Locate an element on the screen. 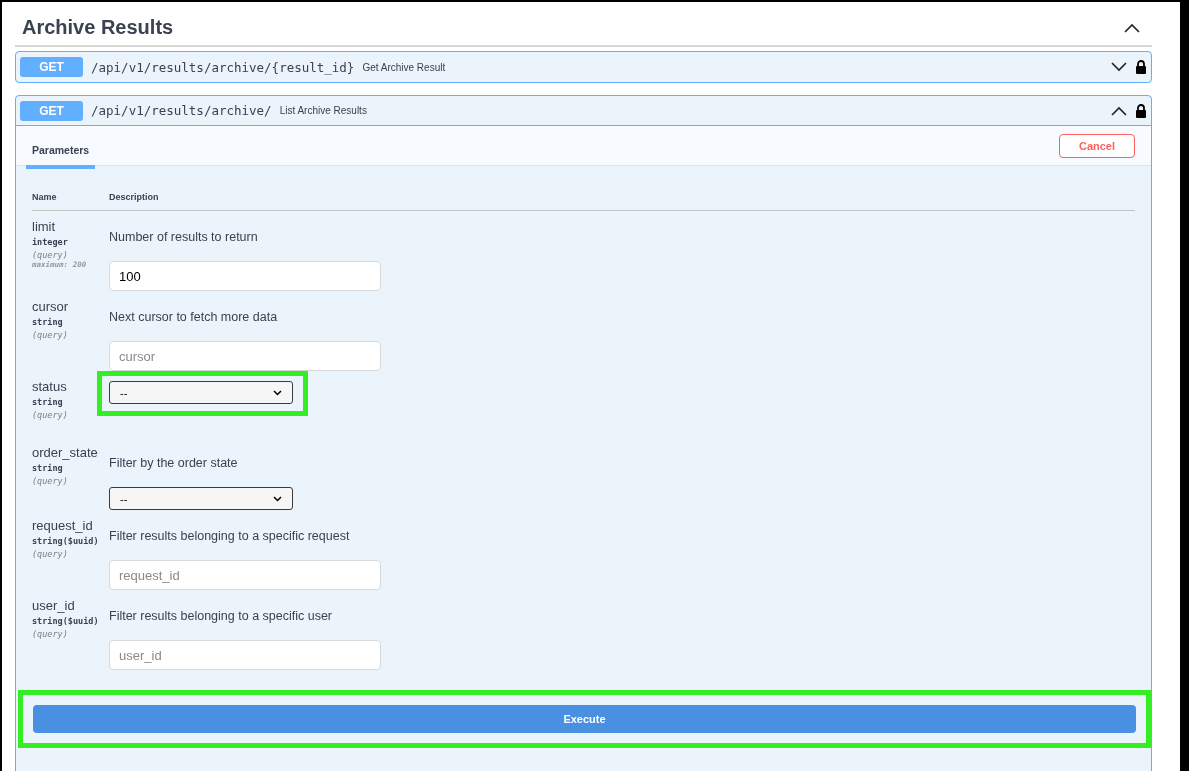 This screenshot has height=771, width=1189. parameter-description: Filter results belonging to a specific request is located at coordinates (229, 536).